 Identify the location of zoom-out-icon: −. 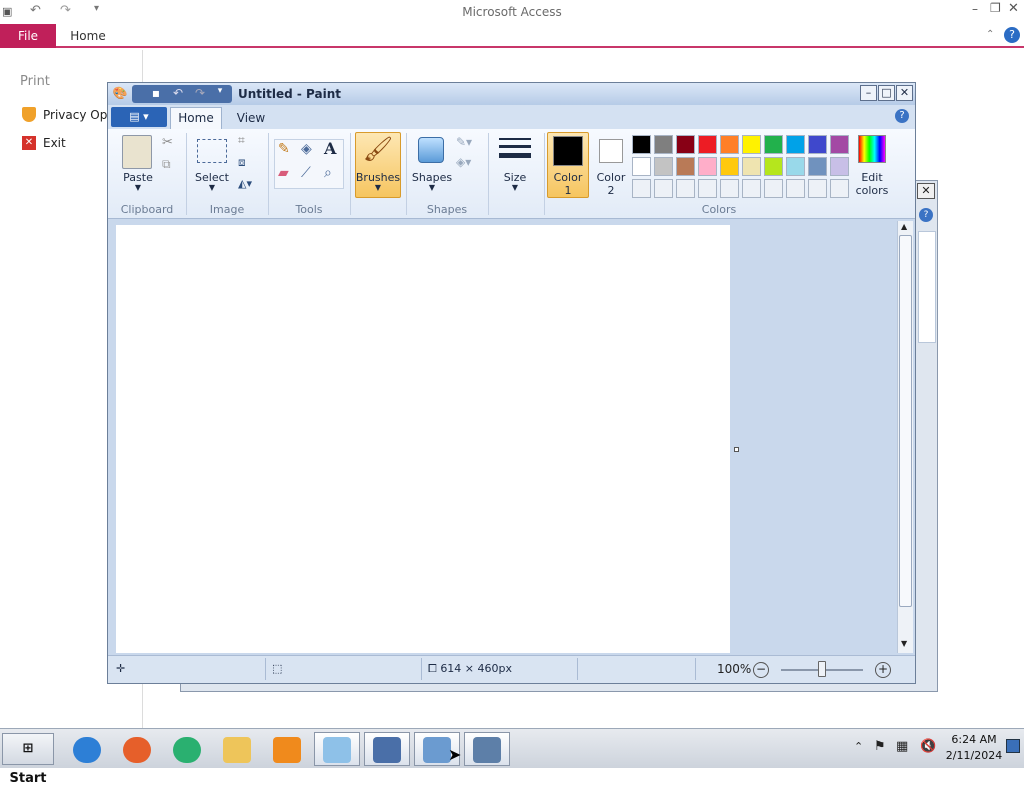
(761, 670).